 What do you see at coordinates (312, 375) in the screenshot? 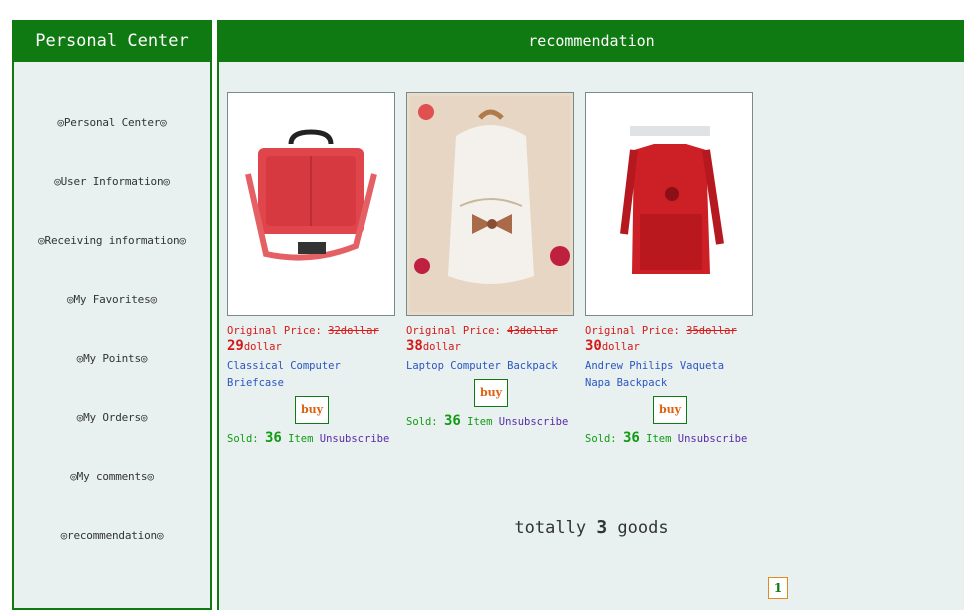
I see `product-name-link: Classical Computer Briefcase` at bounding box center [312, 375].